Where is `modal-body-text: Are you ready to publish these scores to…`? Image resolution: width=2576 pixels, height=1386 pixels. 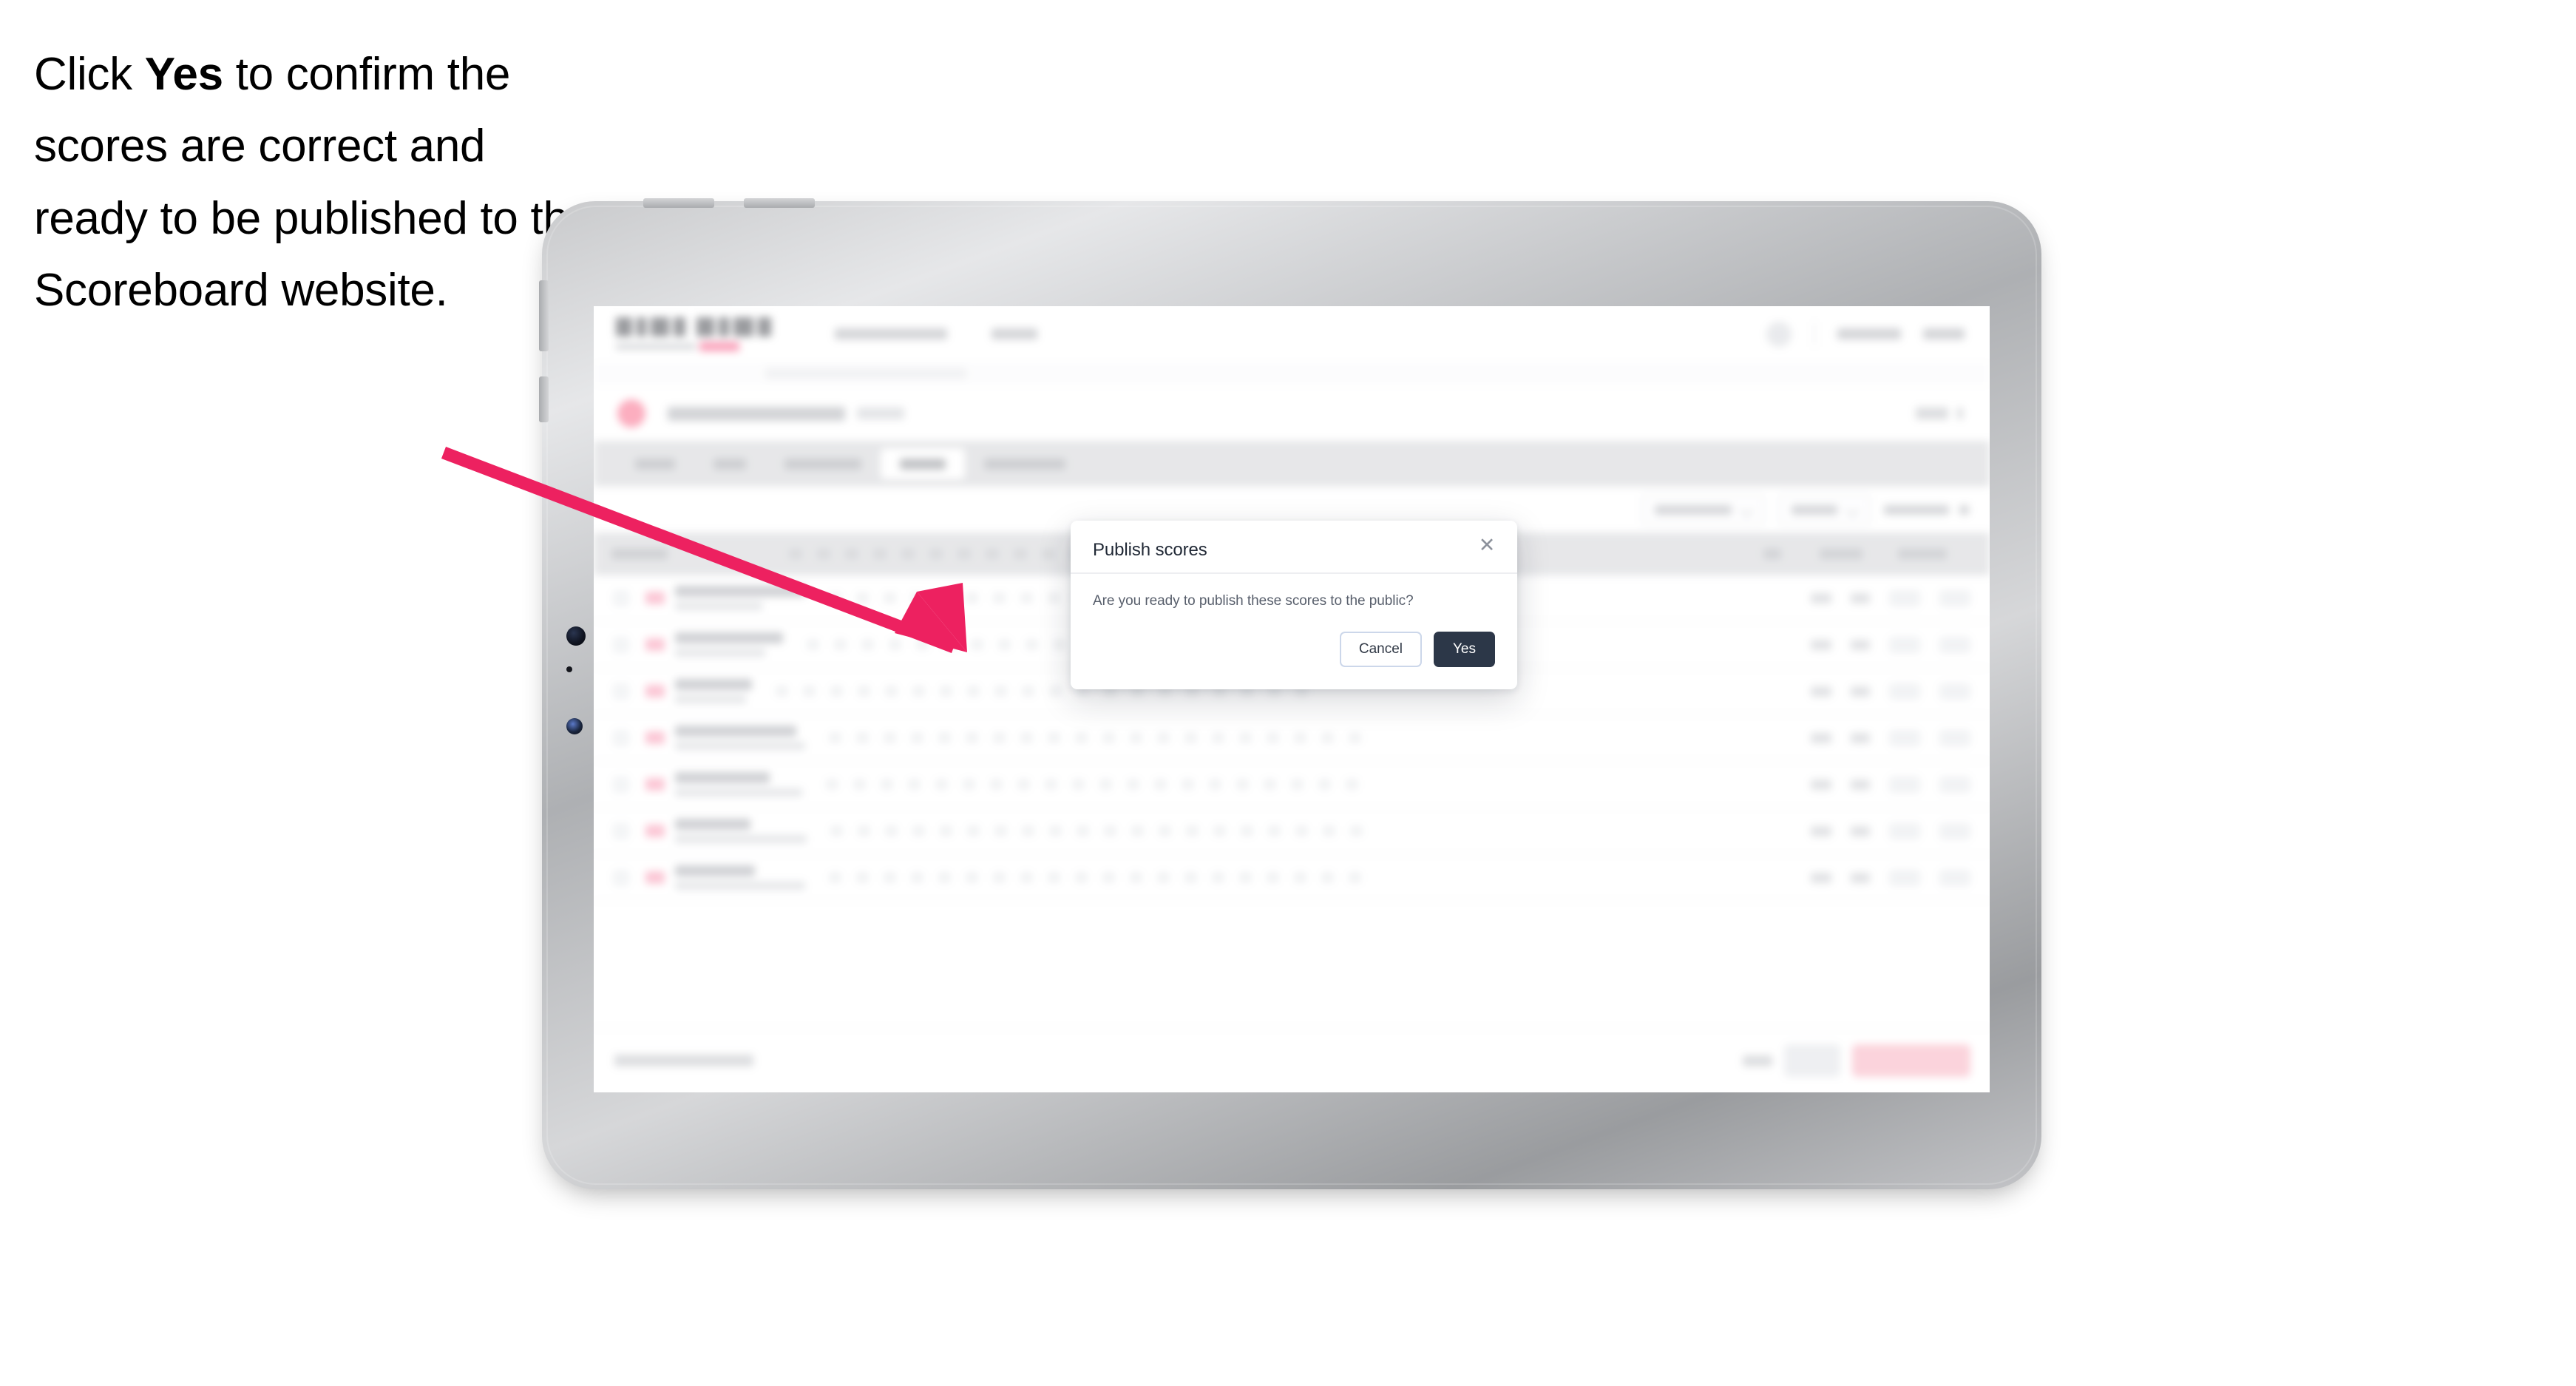 modal-body-text: Are you ready to publish these scores to… is located at coordinates (1253, 601).